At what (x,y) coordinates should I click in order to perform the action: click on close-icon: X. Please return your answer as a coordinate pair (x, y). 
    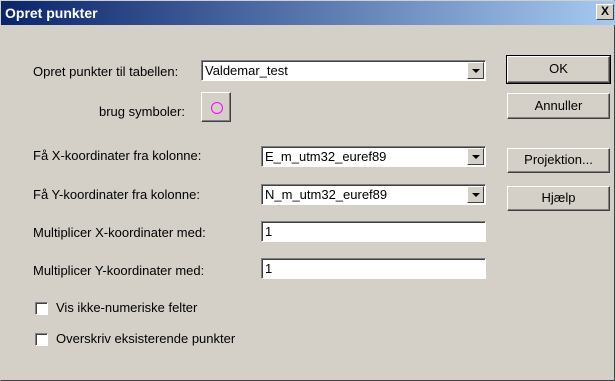
    Looking at the image, I should click on (604, 11).